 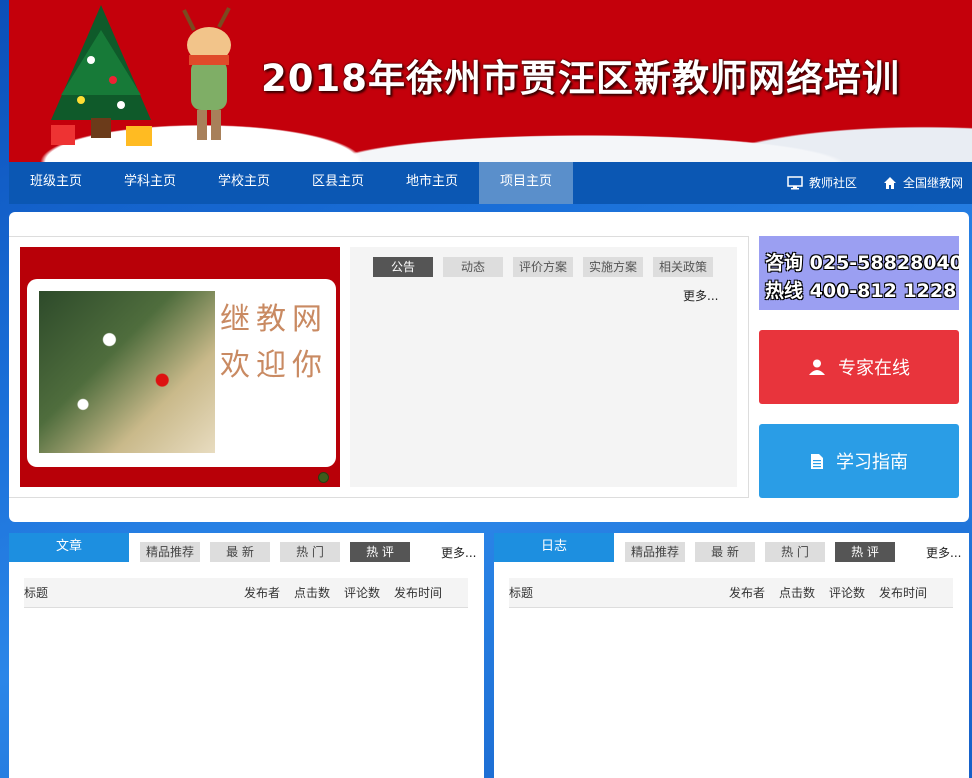 What do you see at coordinates (543, 267) in the screenshot?
I see `tab-evaluation: 评价方案` at bounding box center [543, 267].